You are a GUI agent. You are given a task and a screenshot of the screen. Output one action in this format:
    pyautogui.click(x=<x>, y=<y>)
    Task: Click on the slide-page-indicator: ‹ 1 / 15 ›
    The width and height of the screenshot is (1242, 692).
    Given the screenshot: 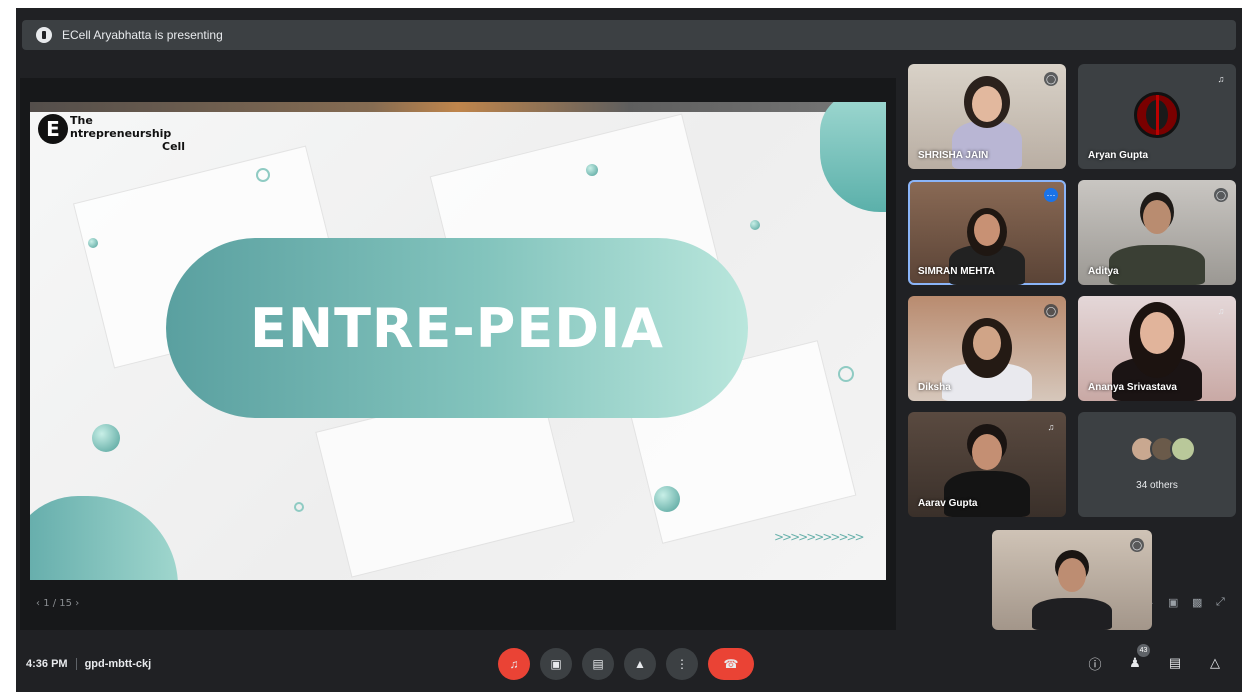 What is the action you would take?
    pyautogui.click(x=57, y=603)
    